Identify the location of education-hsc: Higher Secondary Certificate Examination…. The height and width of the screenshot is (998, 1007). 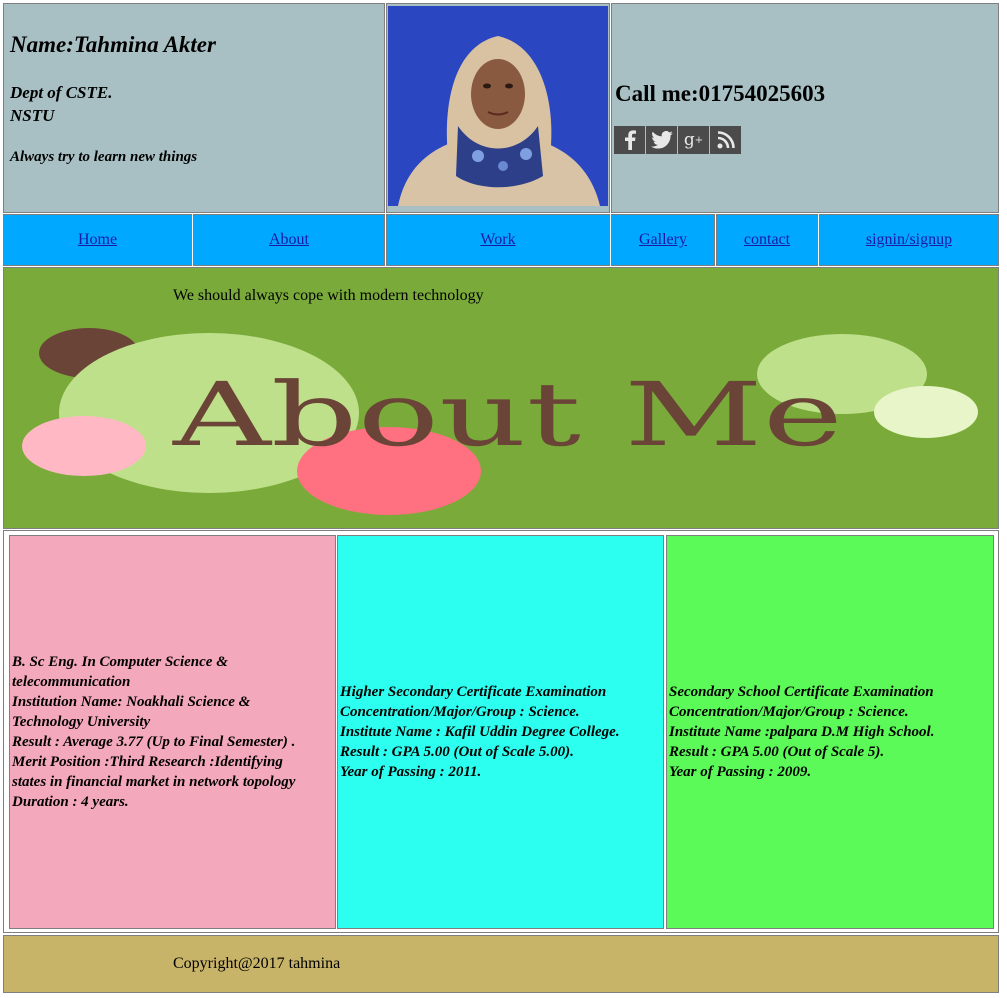
(500, 732).